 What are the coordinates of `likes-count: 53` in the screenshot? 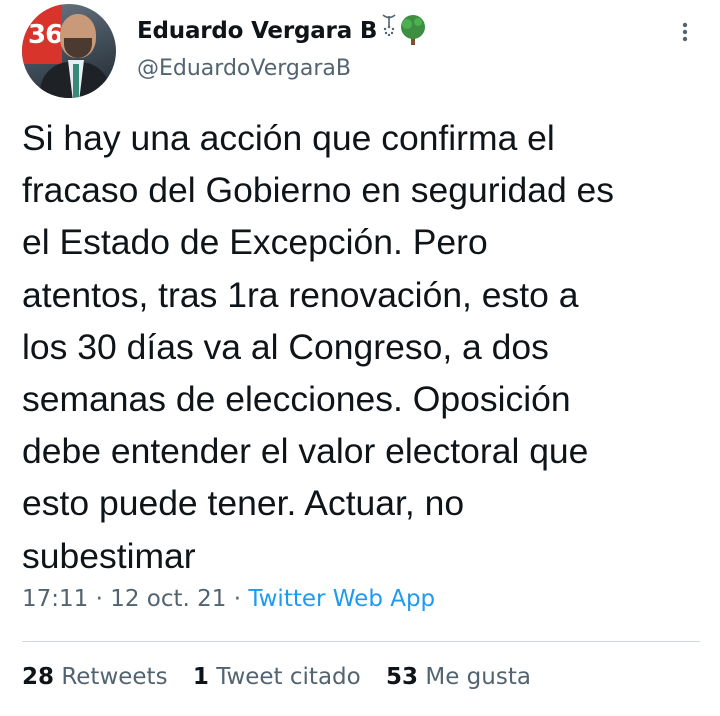 It's located at (402, 677).